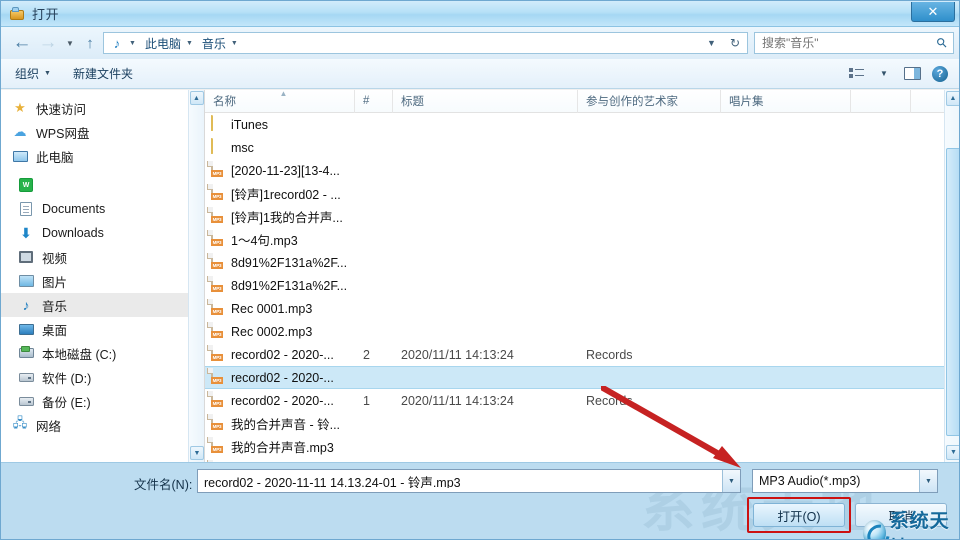 The image size is (960, 540). I want to click on sidebar-item-label: 快速访问, so click(61, 109).